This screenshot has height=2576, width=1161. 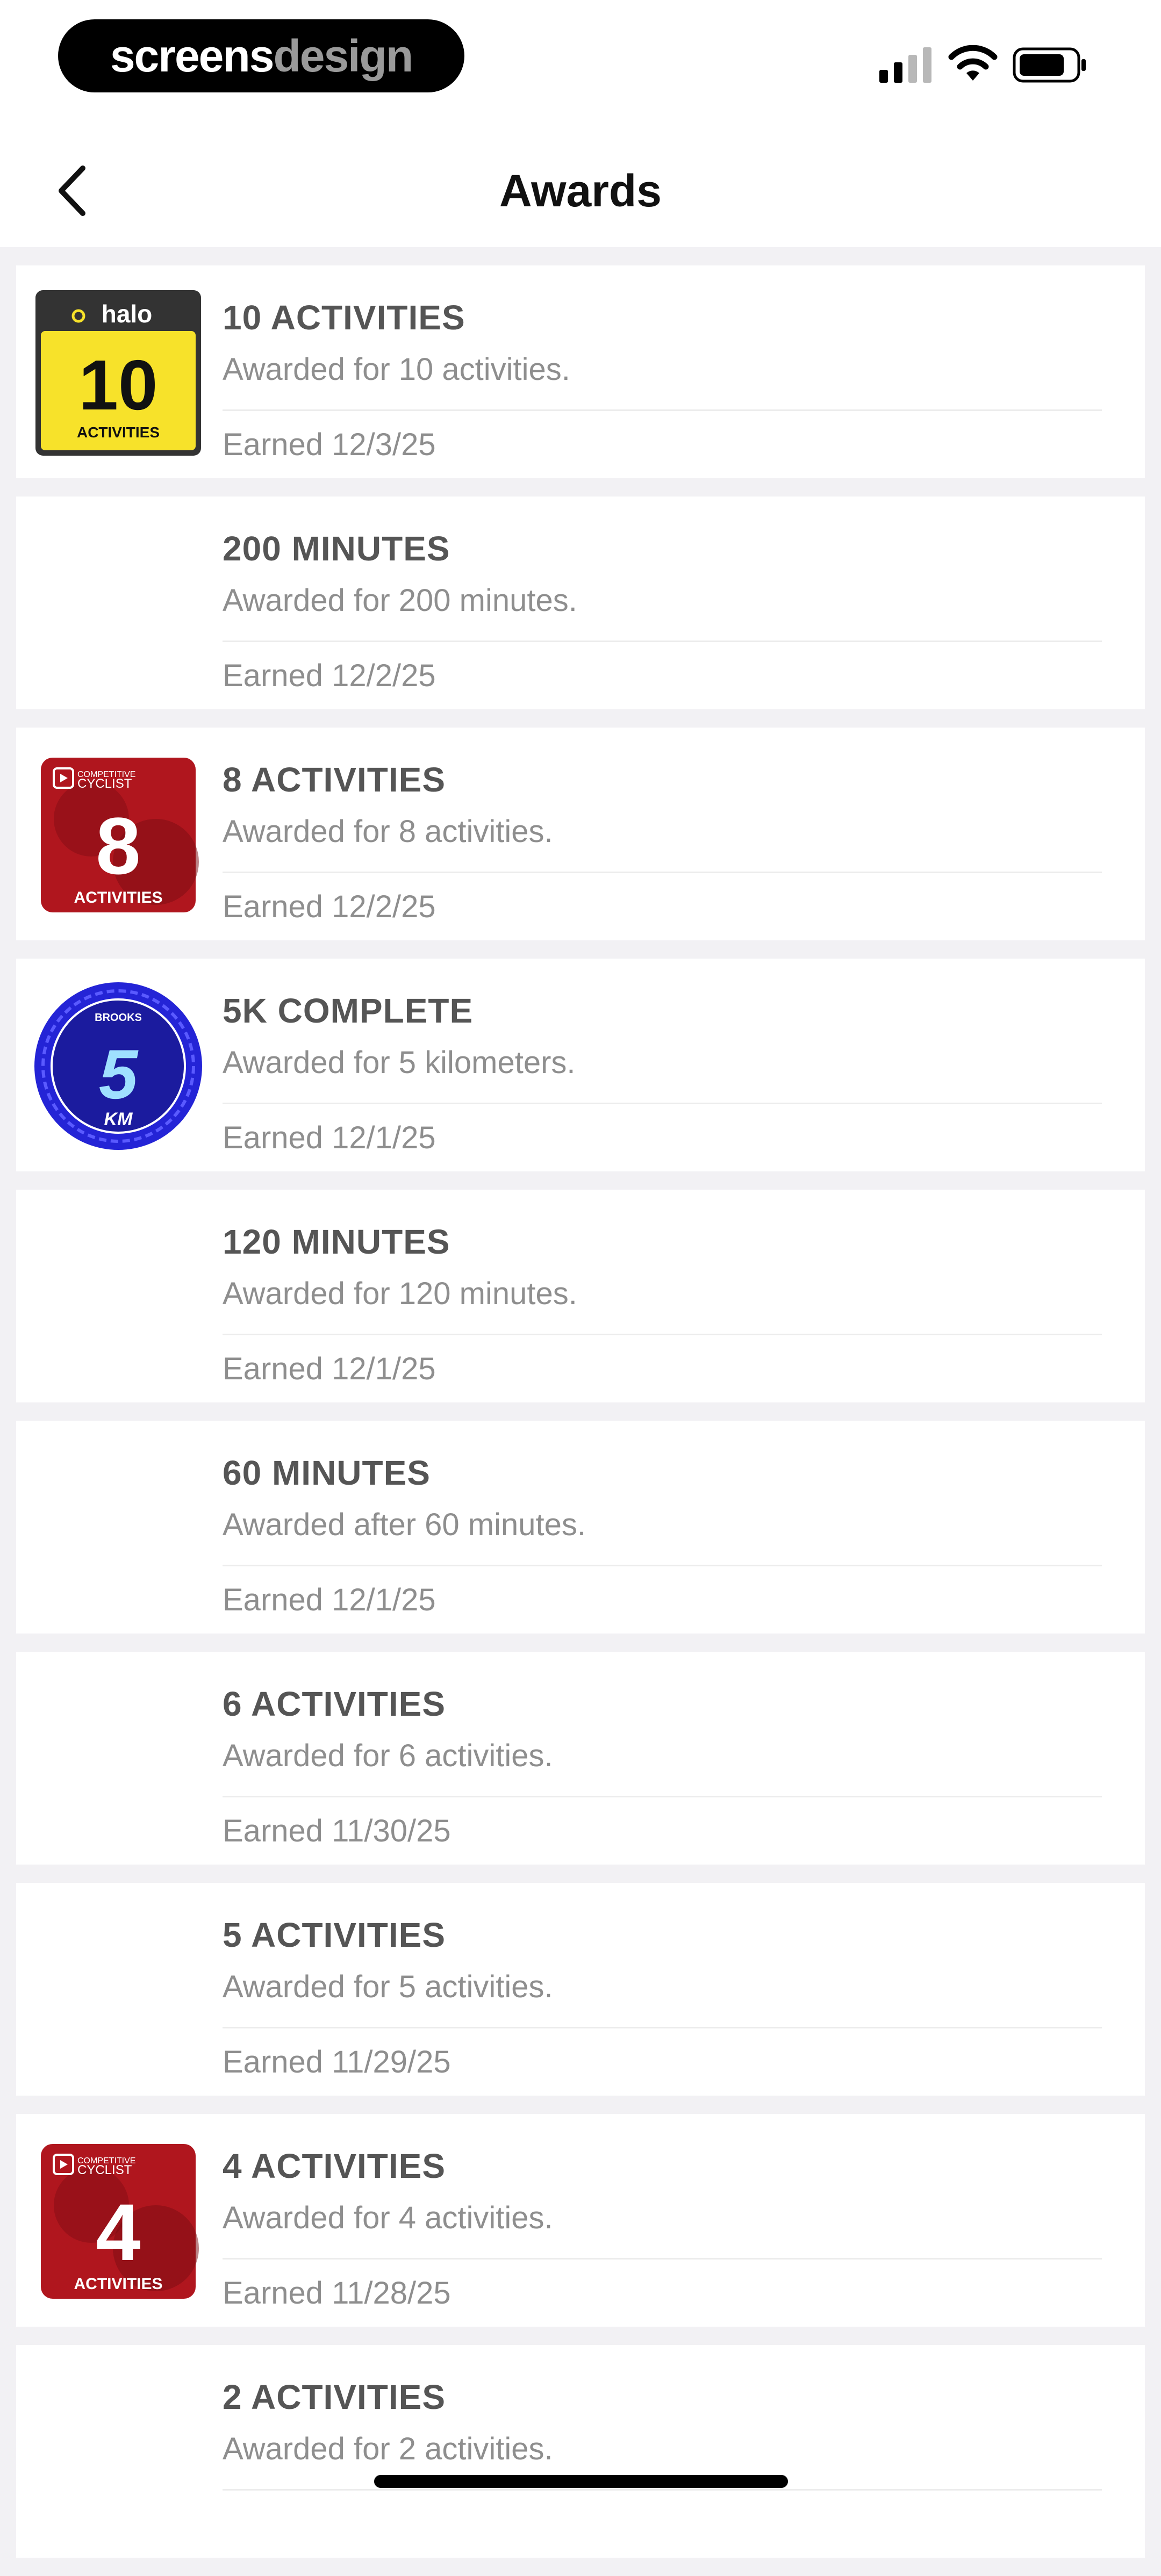 What do you see at coordinates (388, 2217) in the screenshot?
I see `award-description: Awarded for 4 activities.` at bounding box center [388, 2217].